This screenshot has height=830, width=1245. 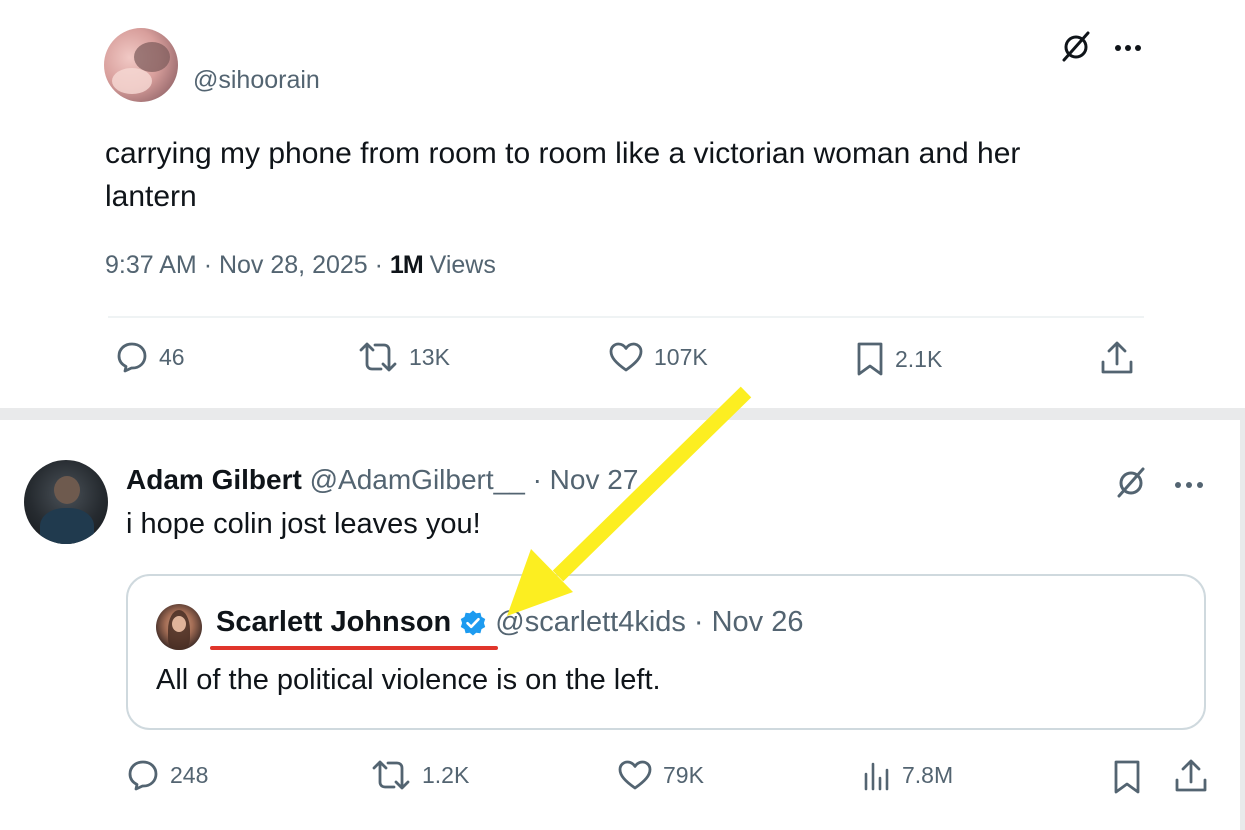 I want to click on bookmark-button, so click(x=1127, y=779).